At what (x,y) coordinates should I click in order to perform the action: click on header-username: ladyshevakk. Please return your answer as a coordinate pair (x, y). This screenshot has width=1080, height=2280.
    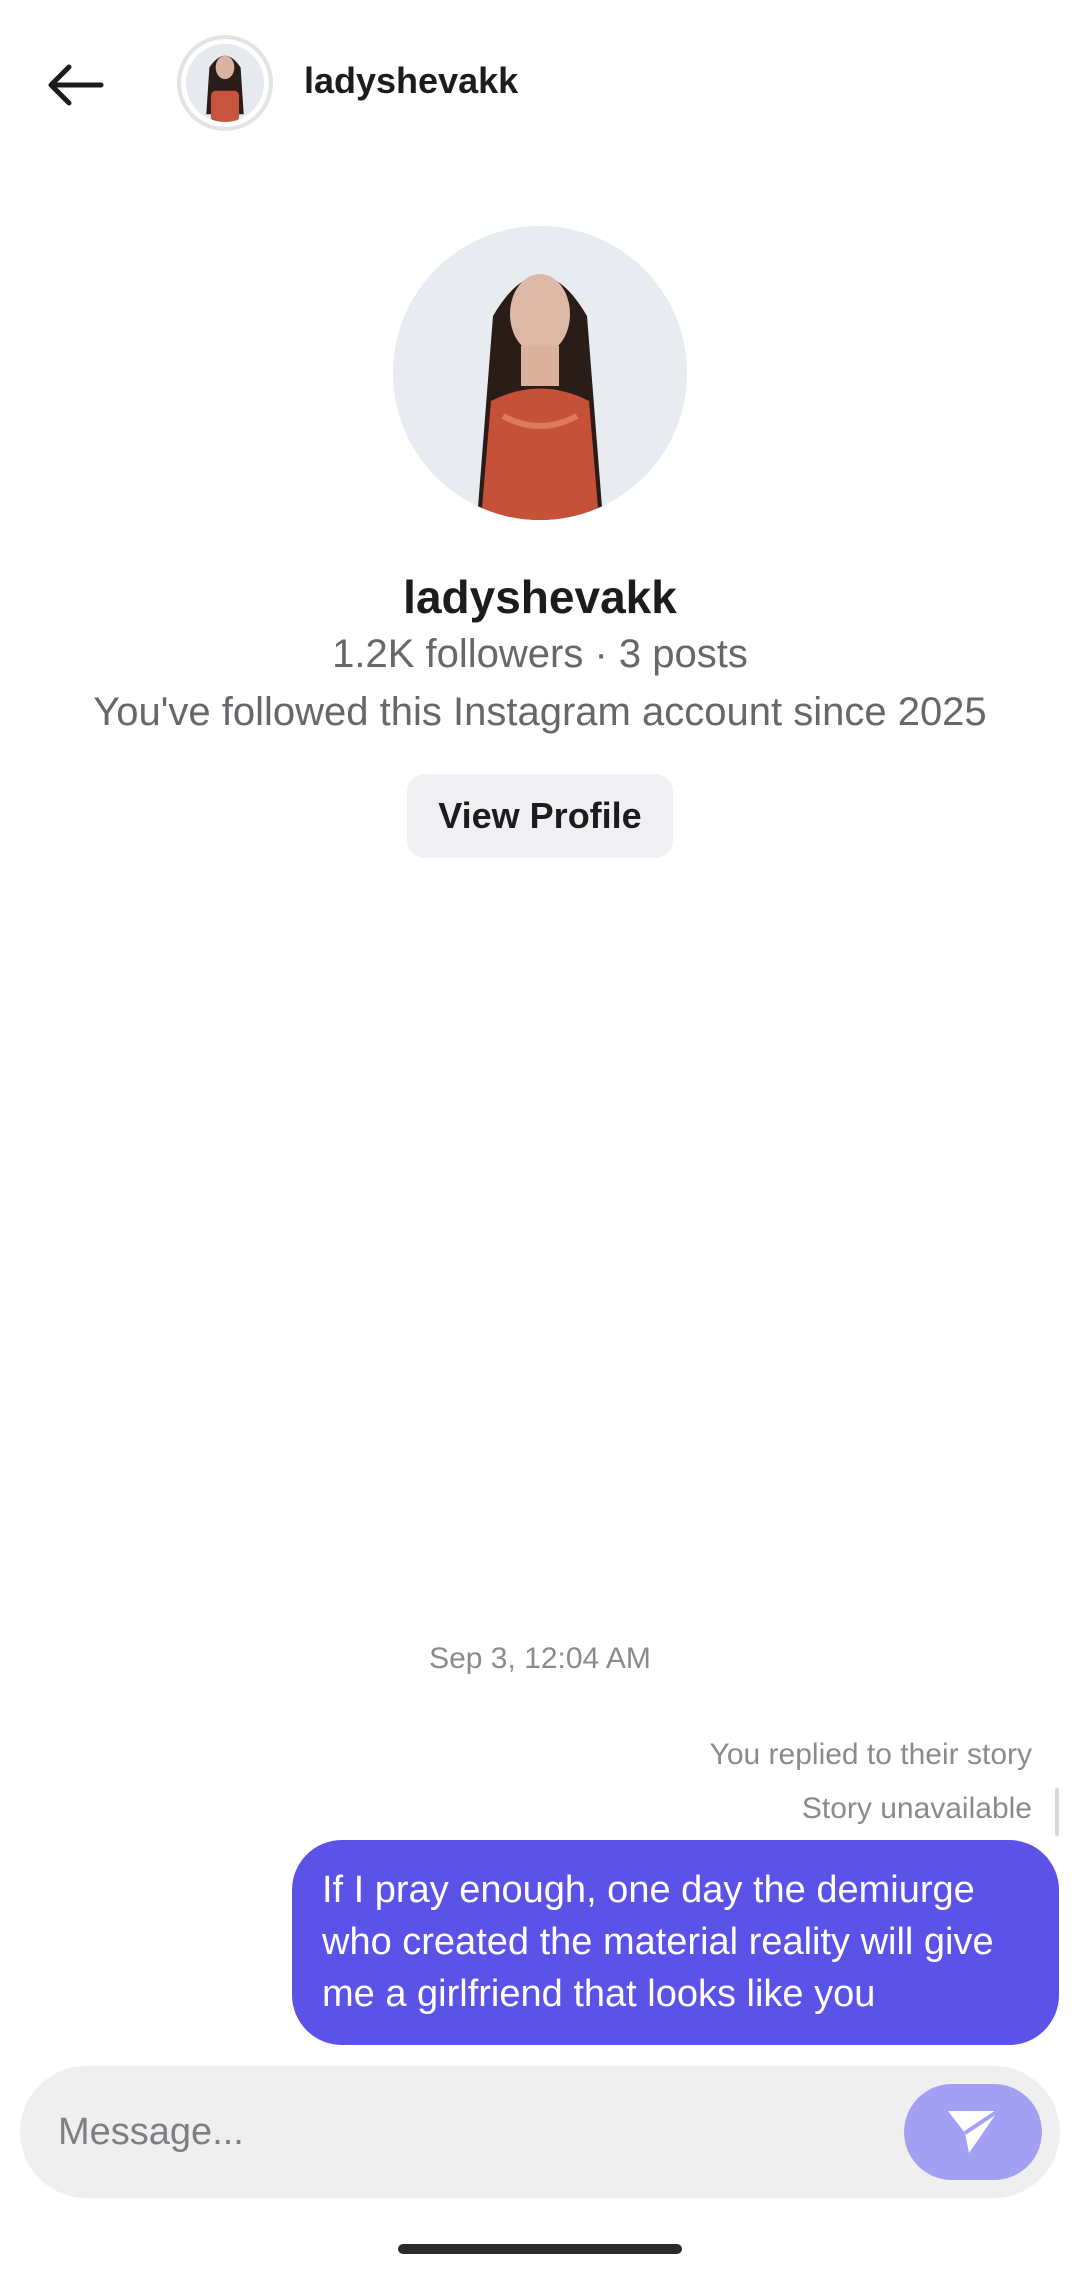
    Looking at the image, I should click on (411, 81).